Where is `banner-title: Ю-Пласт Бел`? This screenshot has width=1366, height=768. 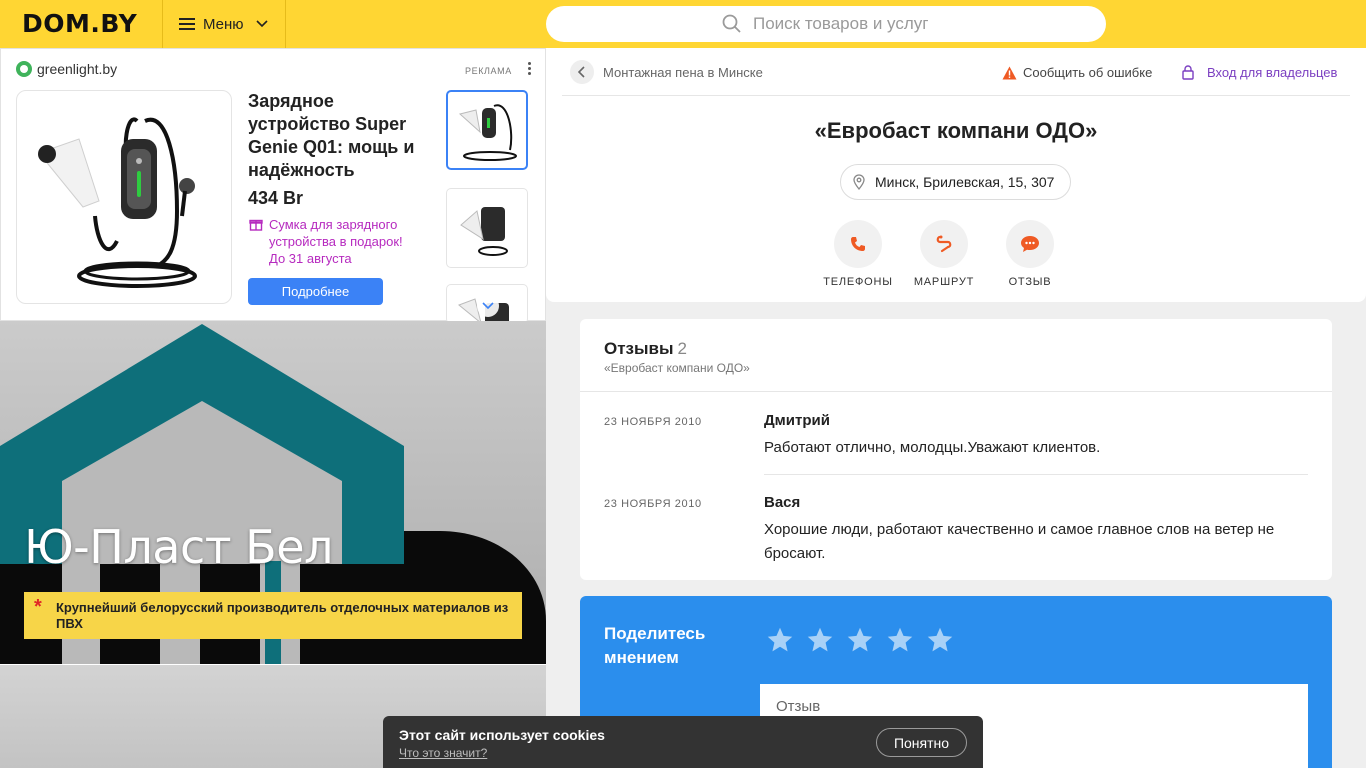
banner-title: Ю-Пласт Бел is located at coordinates (178, 547).